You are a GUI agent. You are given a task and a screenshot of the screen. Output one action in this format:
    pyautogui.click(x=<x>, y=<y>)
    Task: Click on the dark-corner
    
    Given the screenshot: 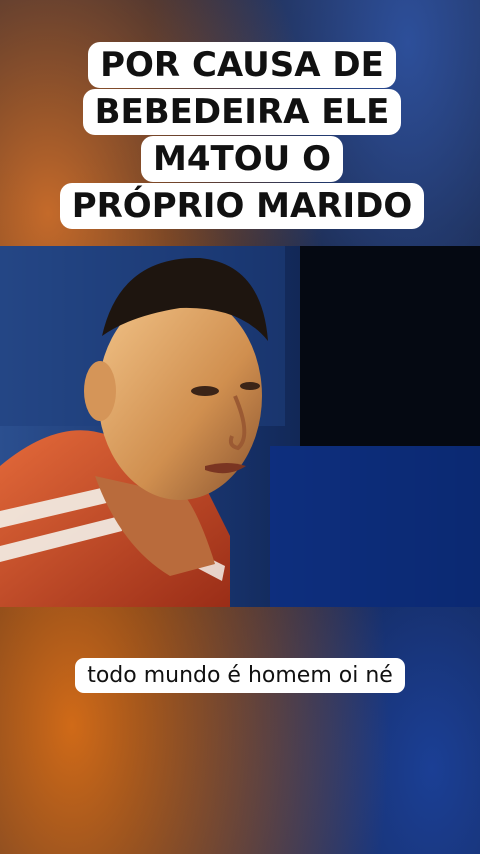 What is the action you would take?
    pyautogui.click(x=390, y=346)
    